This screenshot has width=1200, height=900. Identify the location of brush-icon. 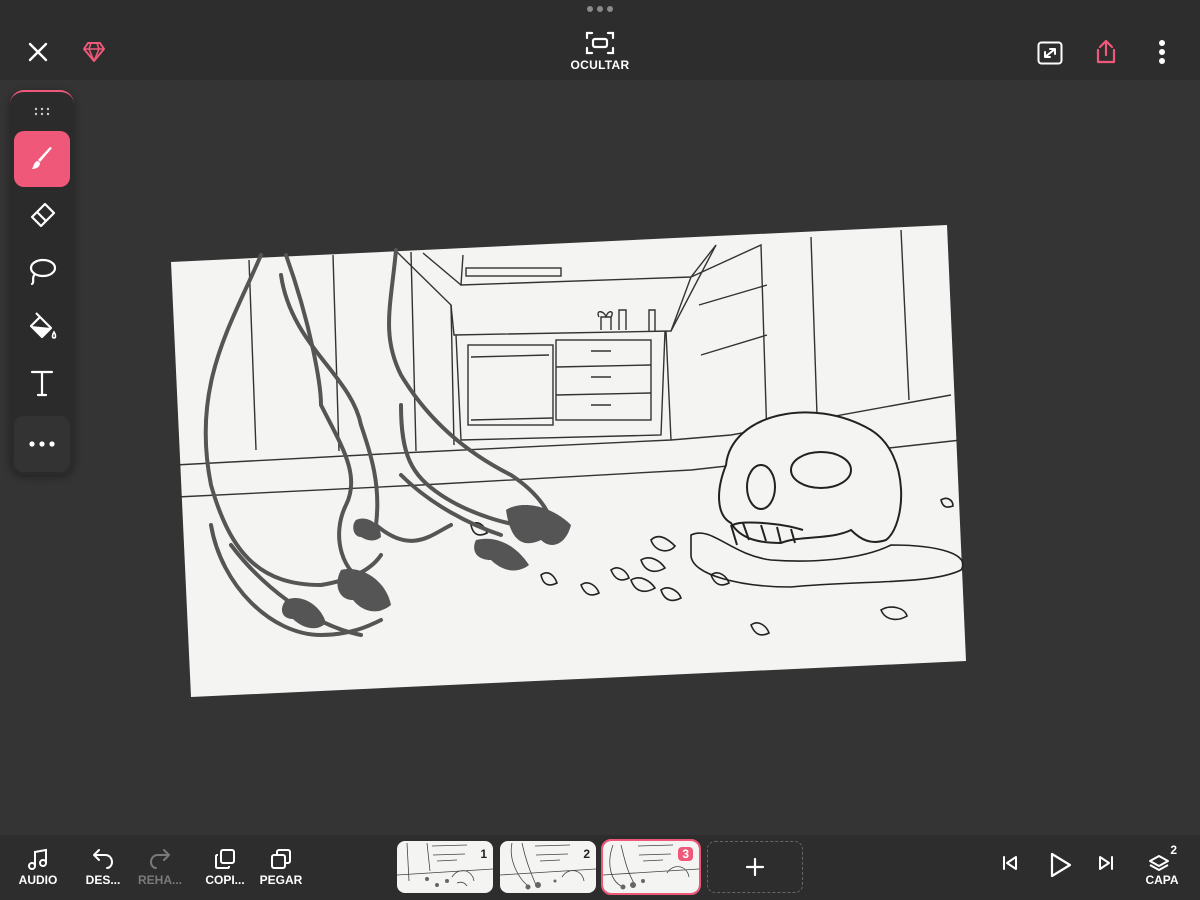
(42, 158).